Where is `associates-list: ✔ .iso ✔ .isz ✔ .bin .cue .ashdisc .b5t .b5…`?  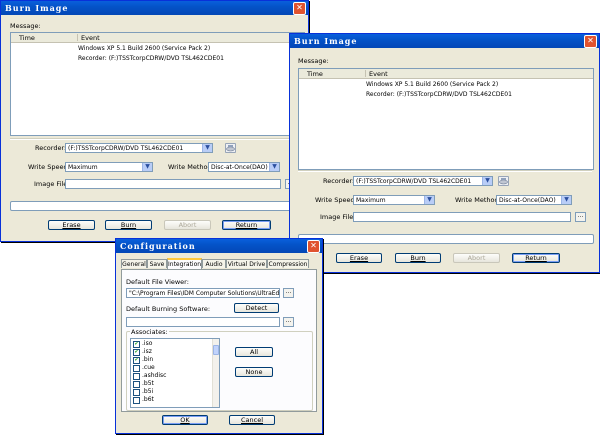 associates-list: ✔ .iso ✔ .isz ✔ .bin .cue .ashdisc .b5t .b5… is located at coordinates (175, 373).